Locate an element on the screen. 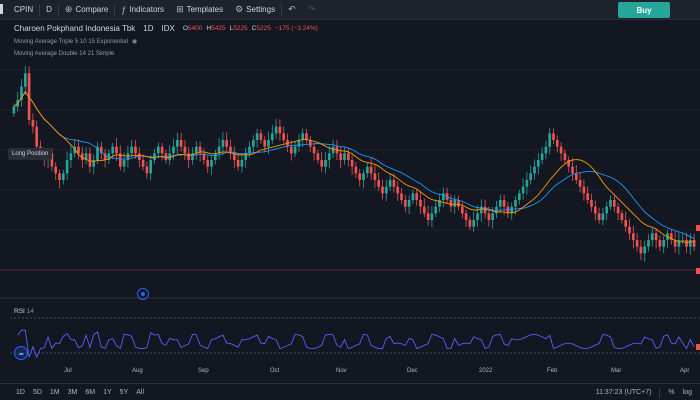  settings-button: ⚙ Settings is located at coordinates (255, 10).